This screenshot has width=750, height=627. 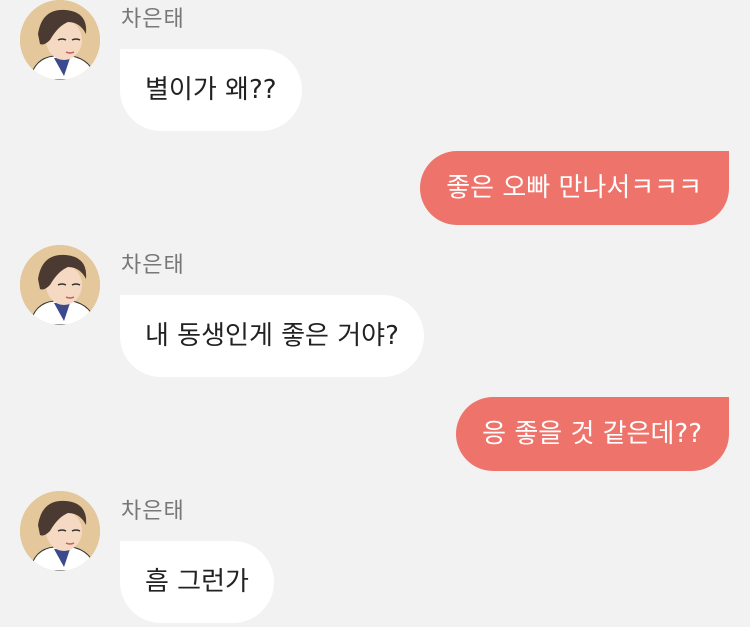 I want to click on outgoing-message-bubble: 좋은 오빠 만나서ㅋㅋㅋ, so click(x=574, y=188).